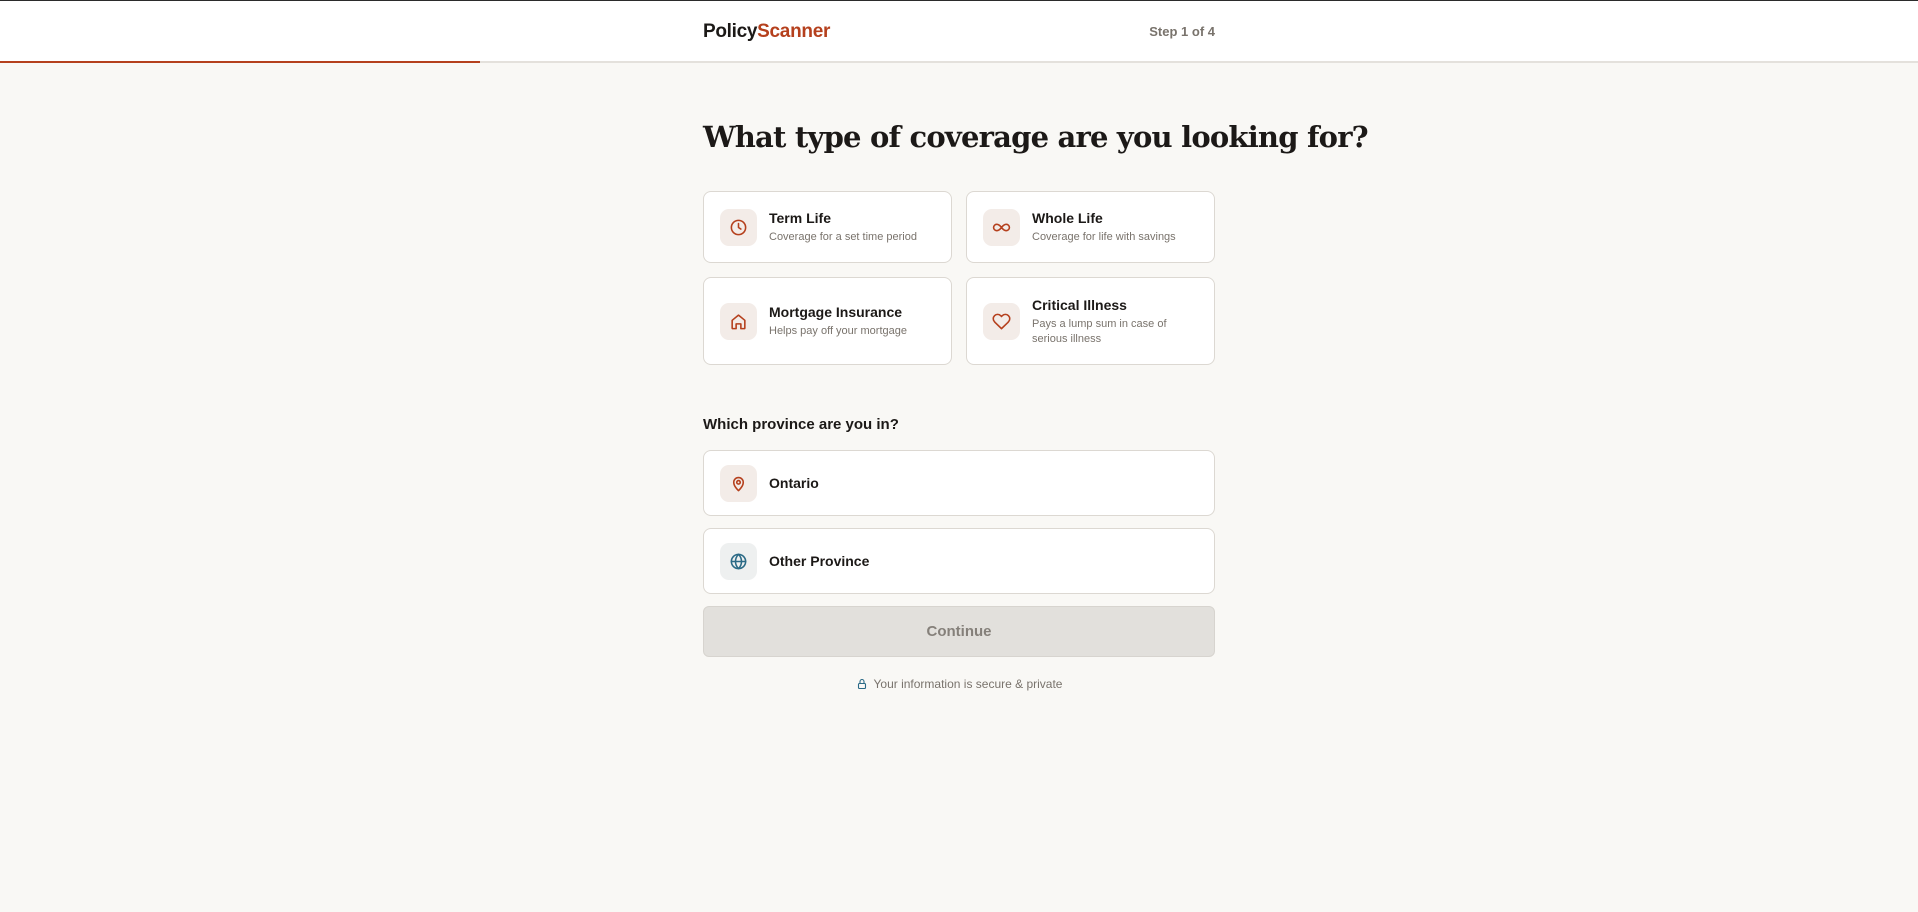 The width and height of the screenshot is (1918, 912). I want to click on lock-icon, so click(861, 684).